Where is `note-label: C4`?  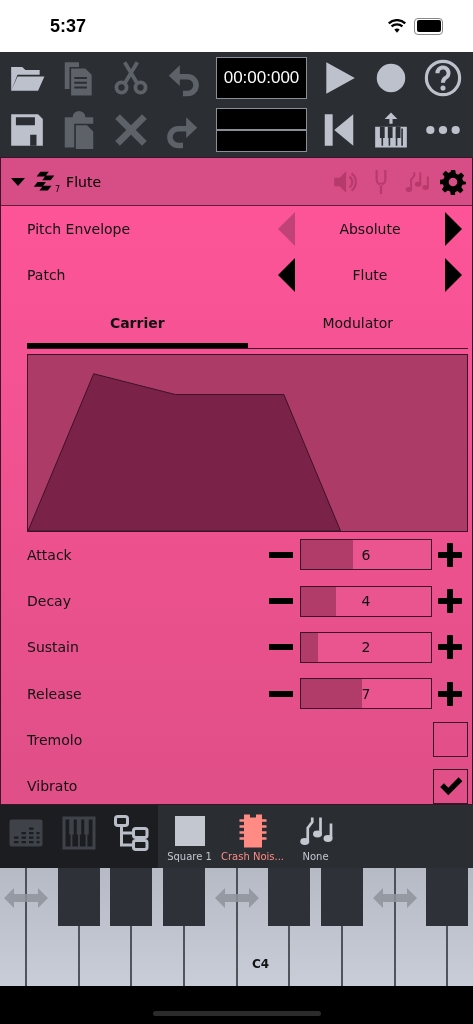
note-label: C4 is located at coordinates (261, 964).